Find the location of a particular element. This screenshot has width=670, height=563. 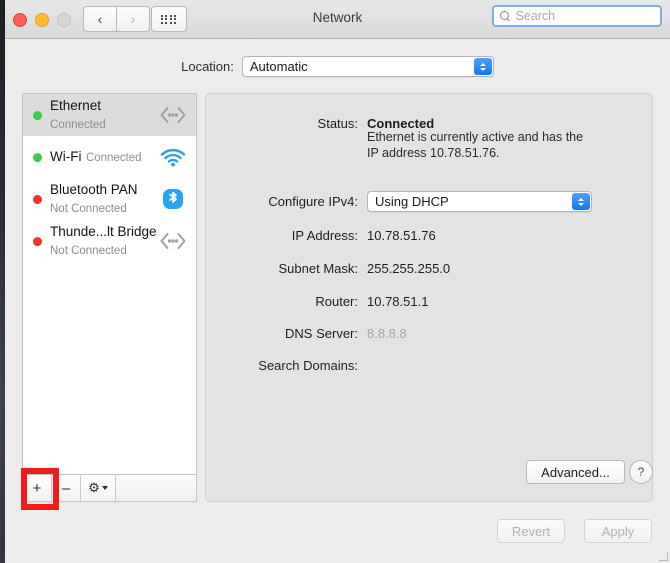

service-name: Bluetooth PAN is located at coordinates (94, 189).